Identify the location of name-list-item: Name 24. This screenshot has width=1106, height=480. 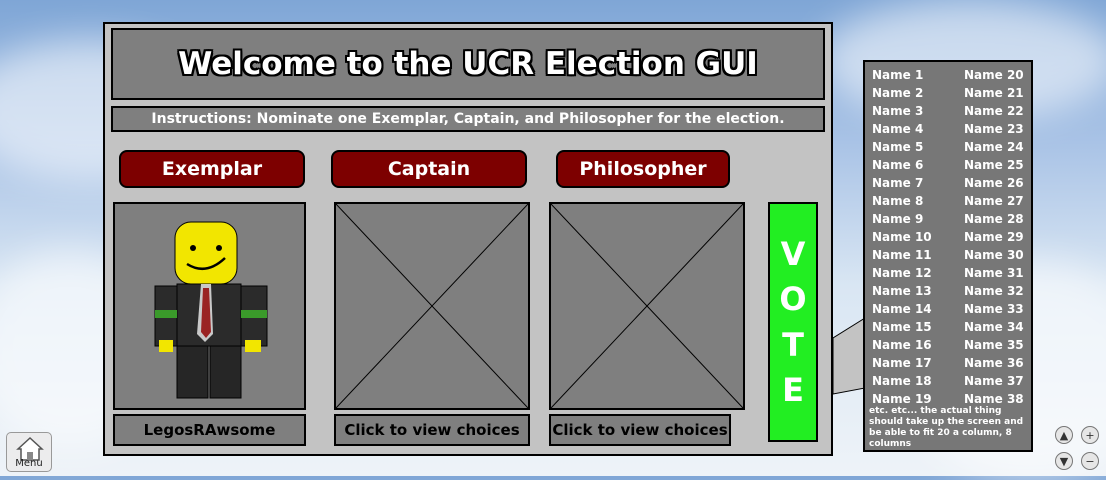
(994, 147).